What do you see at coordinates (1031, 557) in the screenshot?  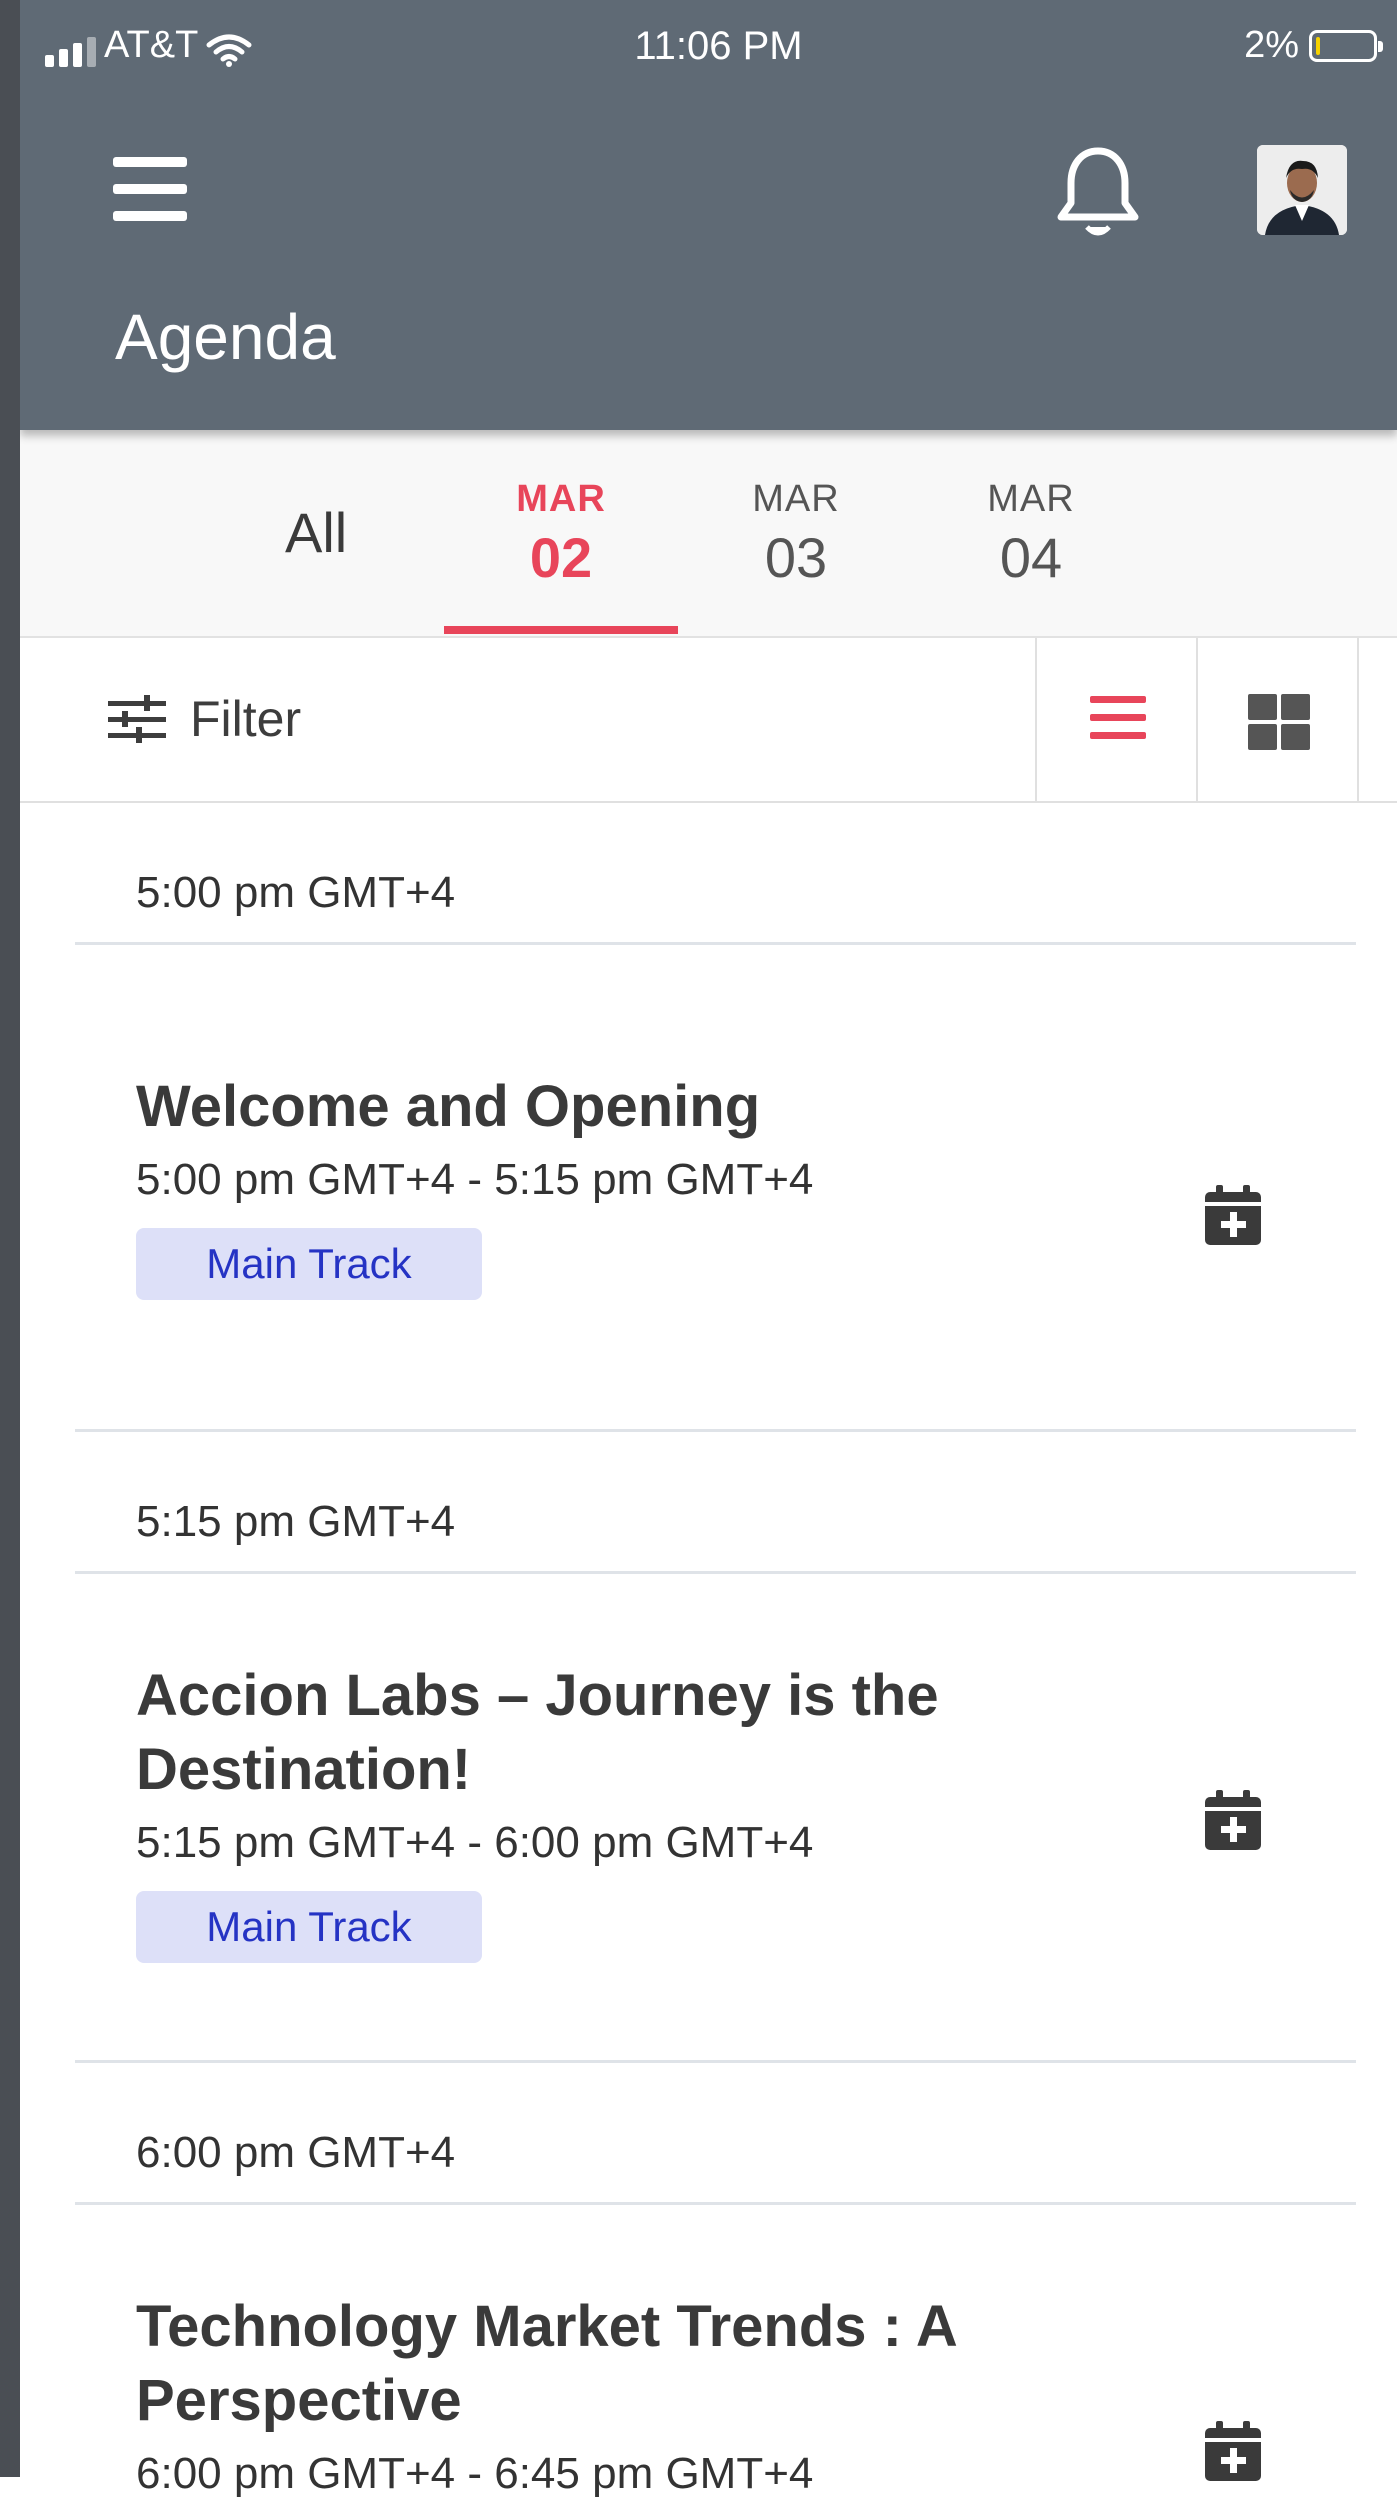 I see `tab-day: 04` at bounding box center [1031, 557].